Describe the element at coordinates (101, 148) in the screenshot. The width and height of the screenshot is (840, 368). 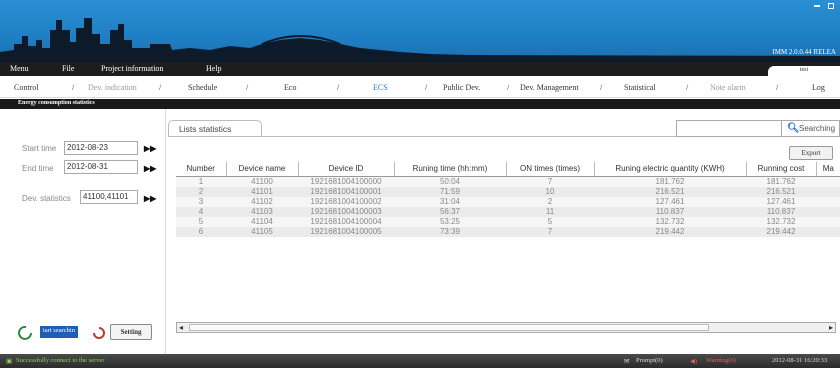
I see `start-time-input: 2012-08-23` at that location.